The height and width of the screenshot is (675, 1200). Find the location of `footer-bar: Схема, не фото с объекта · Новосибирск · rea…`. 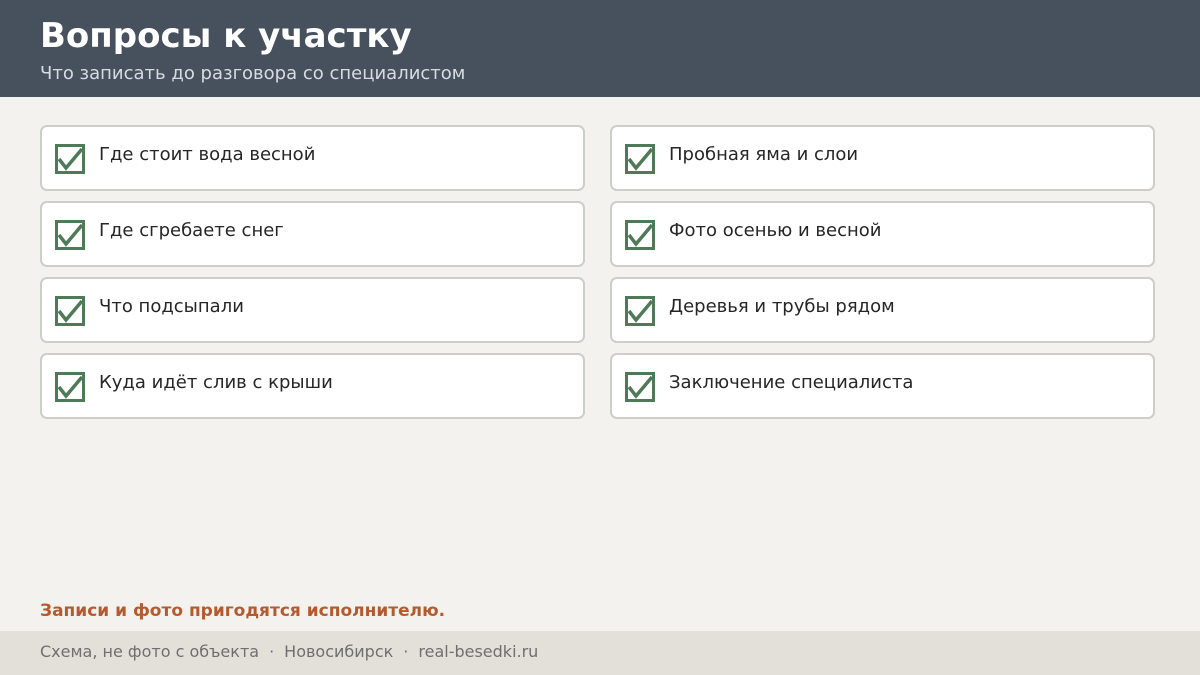

footer-bar: Схема, не фото с объекта · Новосибирск · rea… is located at coordinates (600, 653).